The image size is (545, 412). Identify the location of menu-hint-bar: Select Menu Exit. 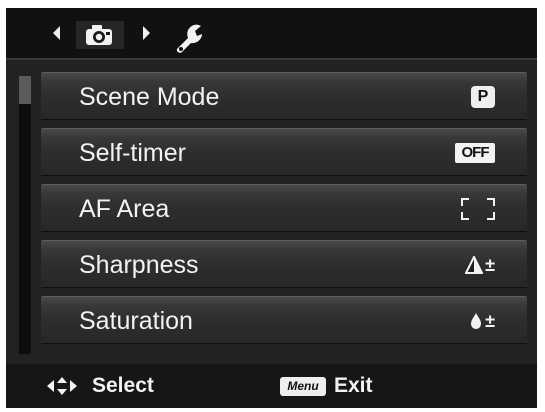
(271, 386).